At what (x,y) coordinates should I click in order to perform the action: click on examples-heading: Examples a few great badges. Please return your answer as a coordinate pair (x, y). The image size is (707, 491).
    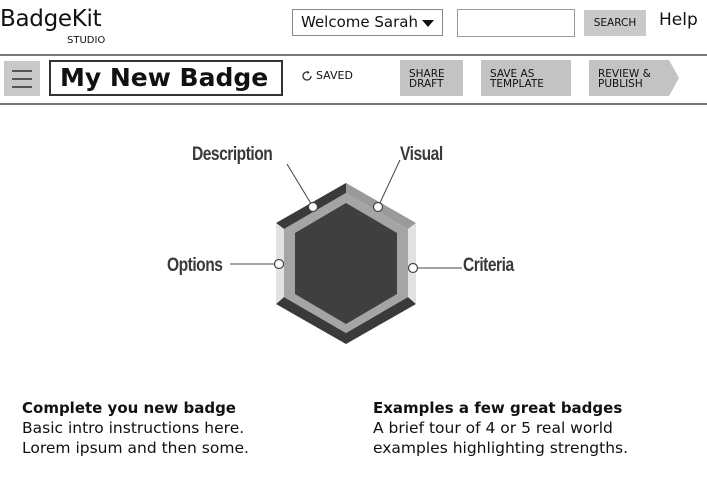
    Looking at the image, I should click on (497, 408).